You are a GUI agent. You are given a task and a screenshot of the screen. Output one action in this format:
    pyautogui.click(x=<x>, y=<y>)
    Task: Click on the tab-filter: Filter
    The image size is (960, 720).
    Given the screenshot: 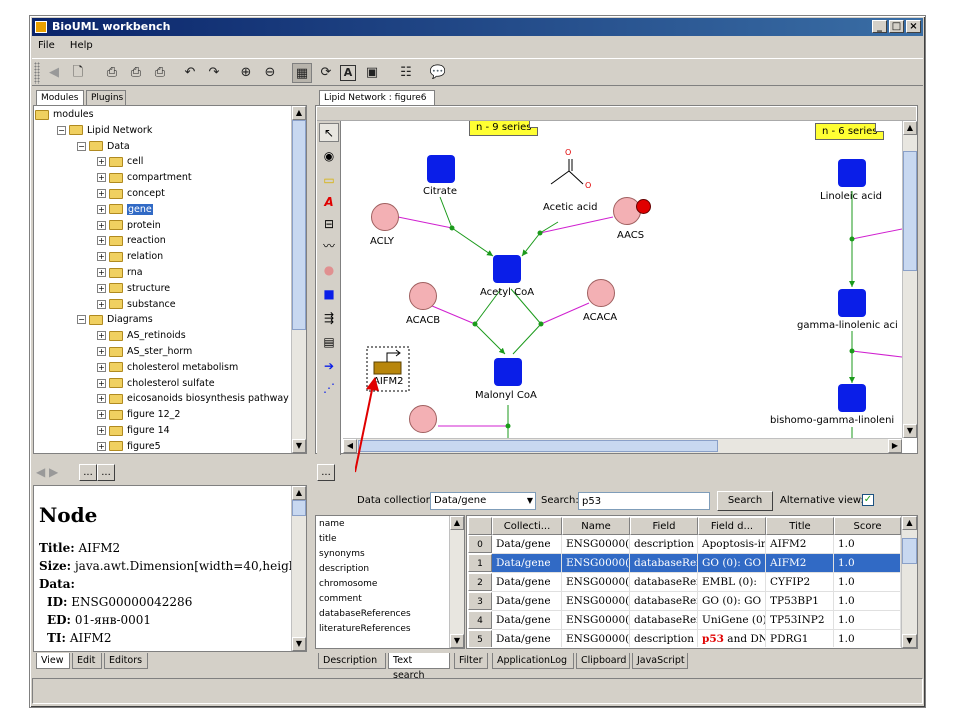 What is the action you would take?
    pyautogui.click(x=471, y=661)
    